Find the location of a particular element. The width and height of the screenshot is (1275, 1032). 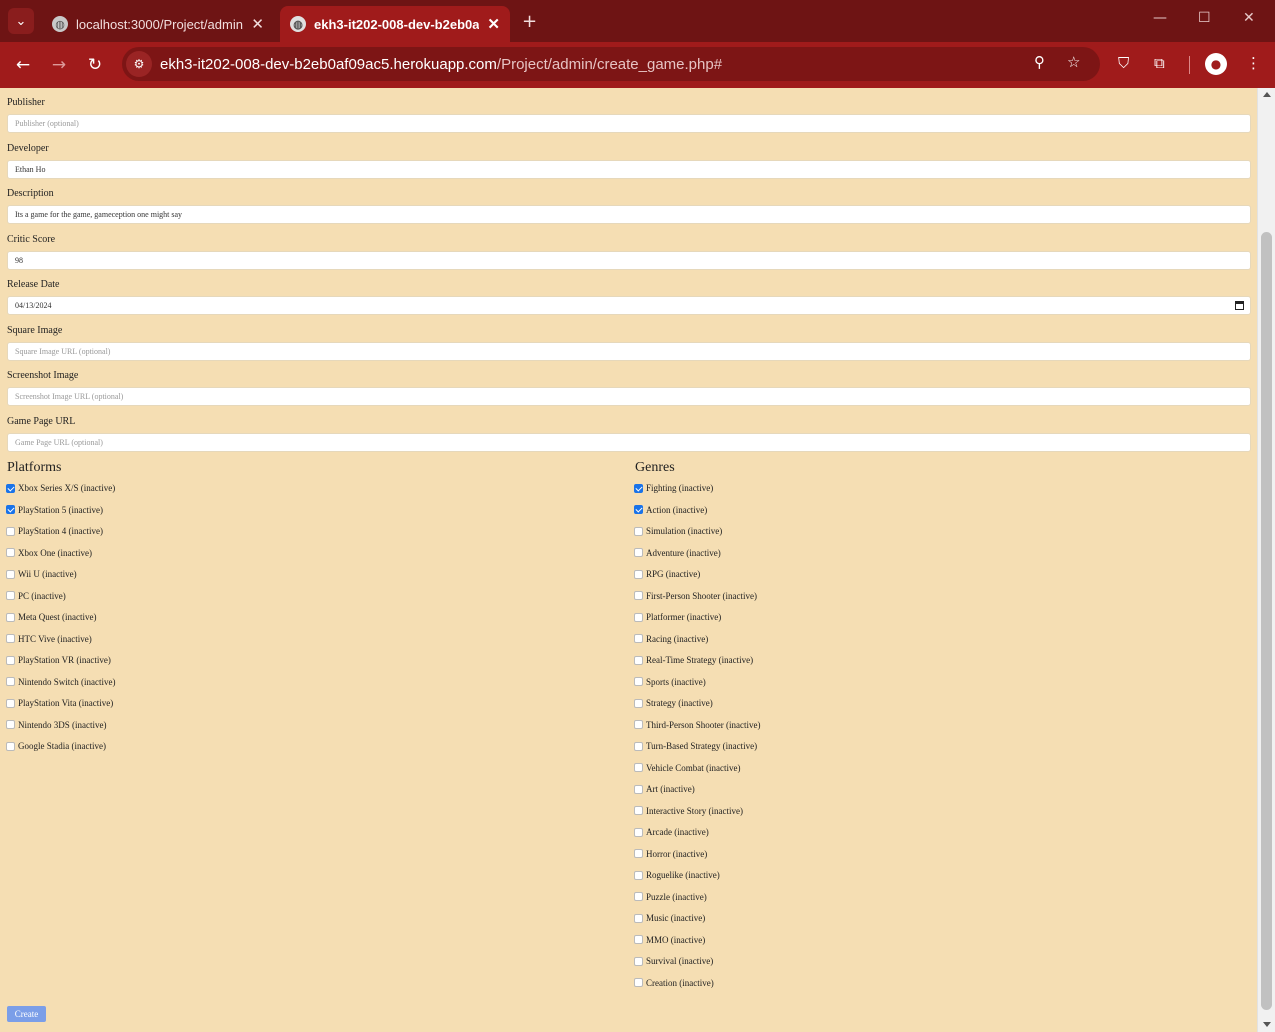

calendar-icon is located at coordinates (1239, 305).